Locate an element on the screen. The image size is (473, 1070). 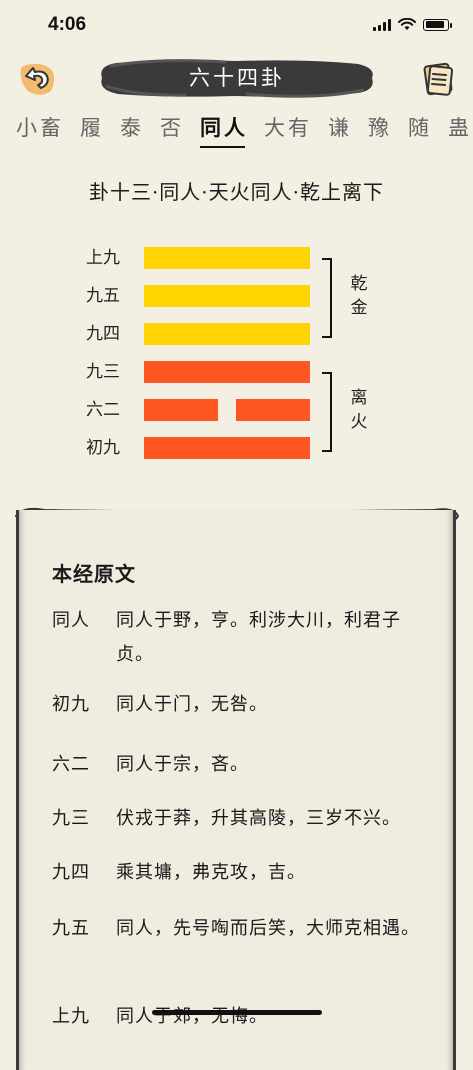
line-label: 初九 is located at coordinates (103, 448).